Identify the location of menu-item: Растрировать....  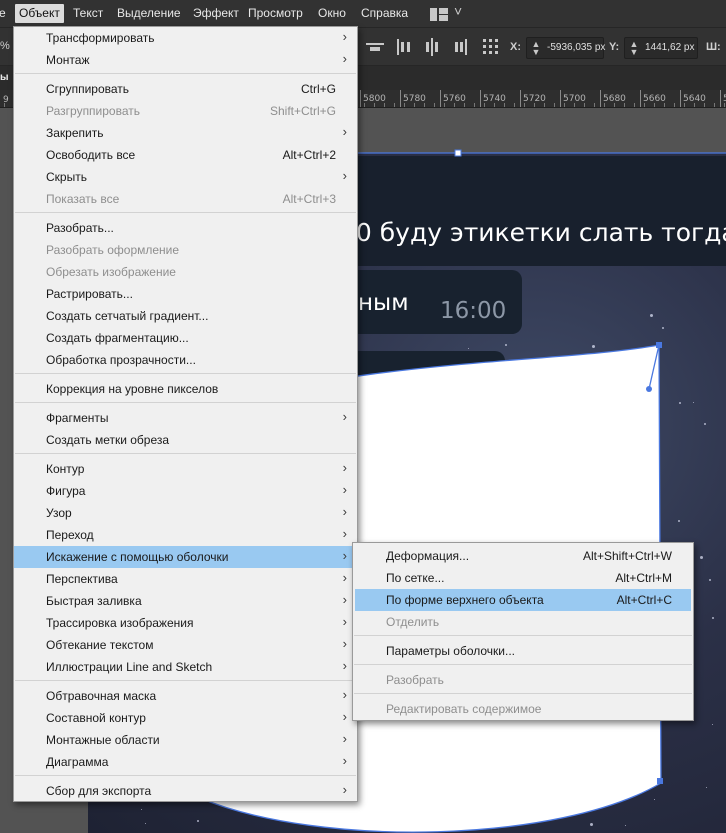
(185, 294).